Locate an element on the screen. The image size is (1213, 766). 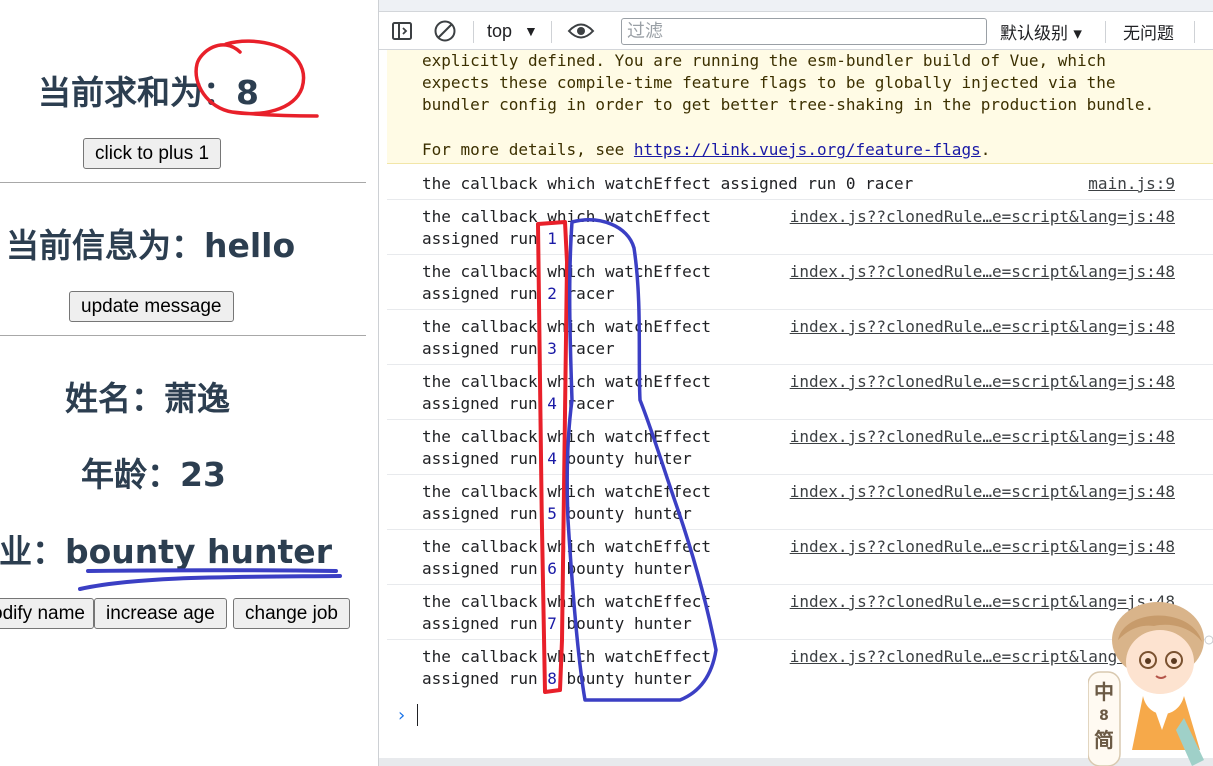
dropdown-arrow-icon: ▼ is located at coordinates (531, 31).